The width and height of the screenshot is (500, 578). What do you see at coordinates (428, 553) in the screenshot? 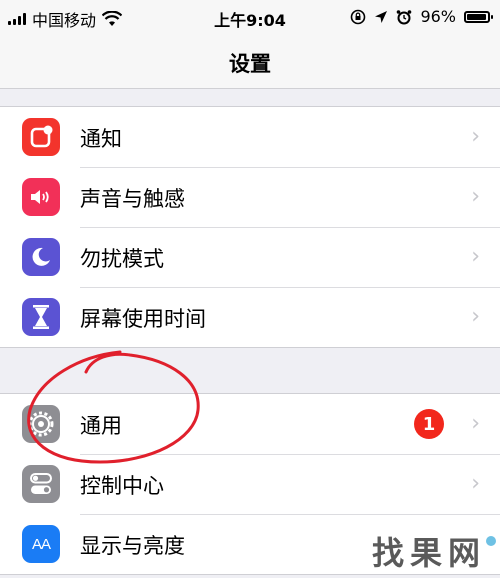
I see `watermark-text: 找果网` at bounding box center [428, 553].